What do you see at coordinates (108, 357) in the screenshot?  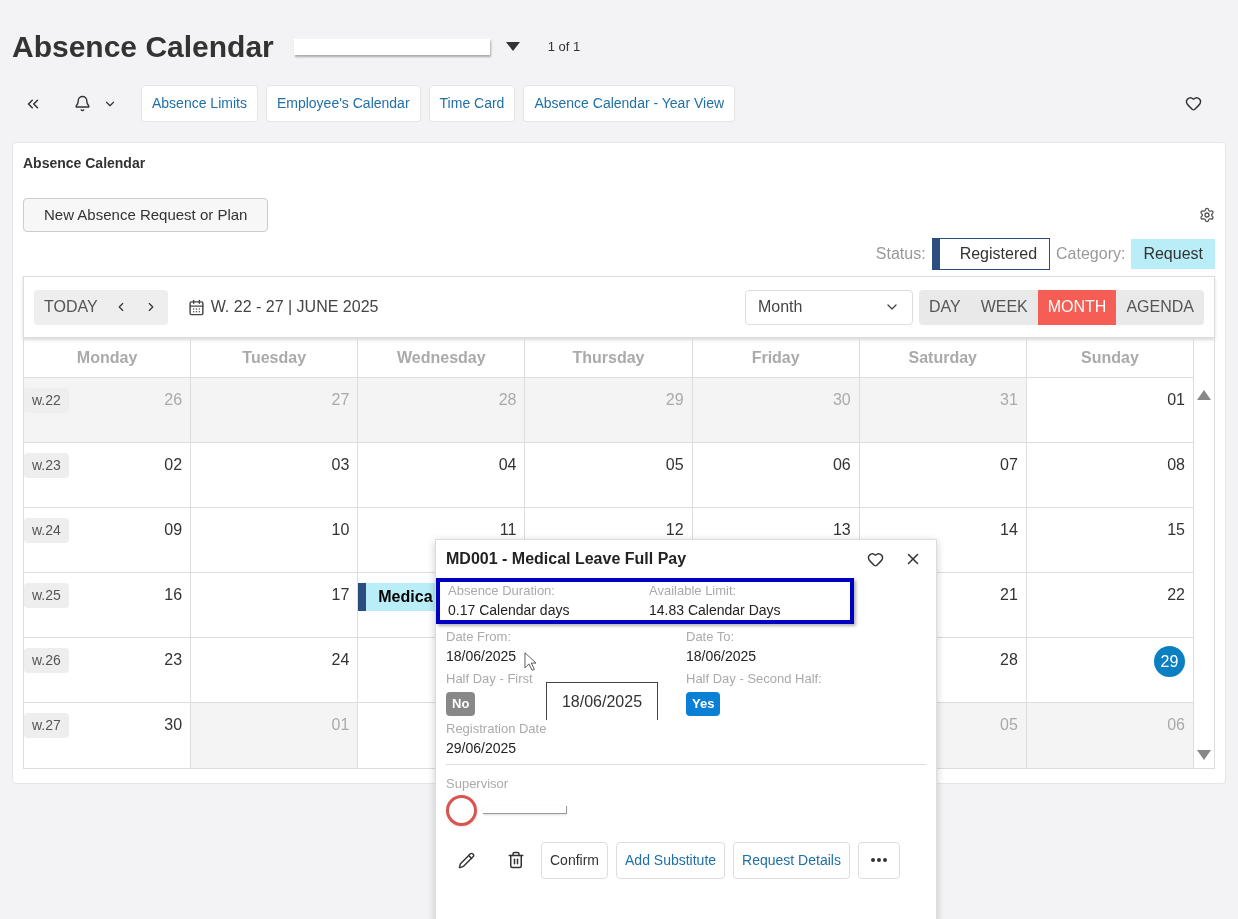 I see `weekday-header: Monday` at bounding box center [108, 357].